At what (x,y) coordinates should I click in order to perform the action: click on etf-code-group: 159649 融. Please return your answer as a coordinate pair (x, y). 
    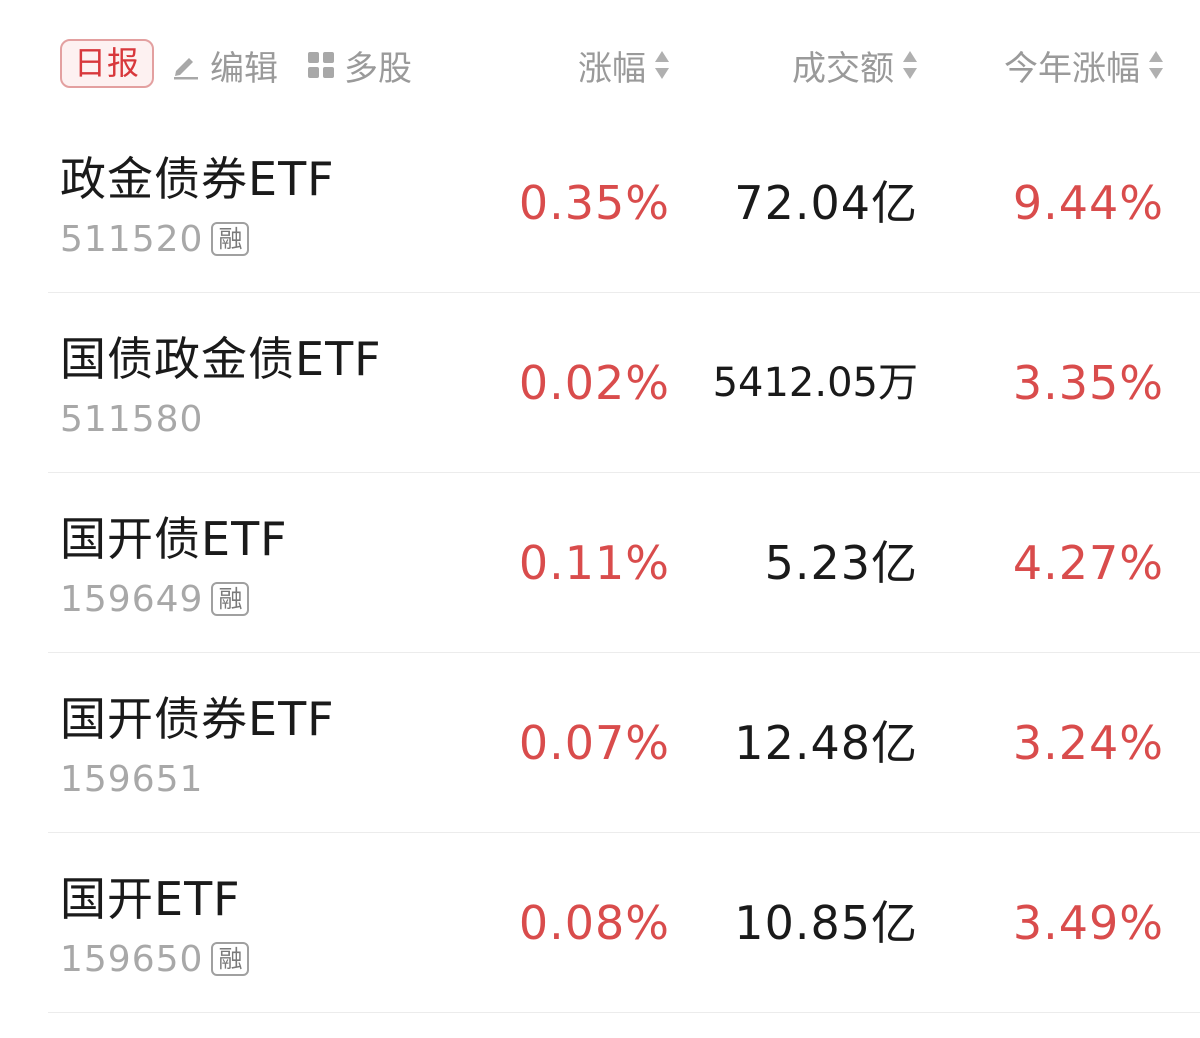
    Looking at the image, I should click on (155, 599).